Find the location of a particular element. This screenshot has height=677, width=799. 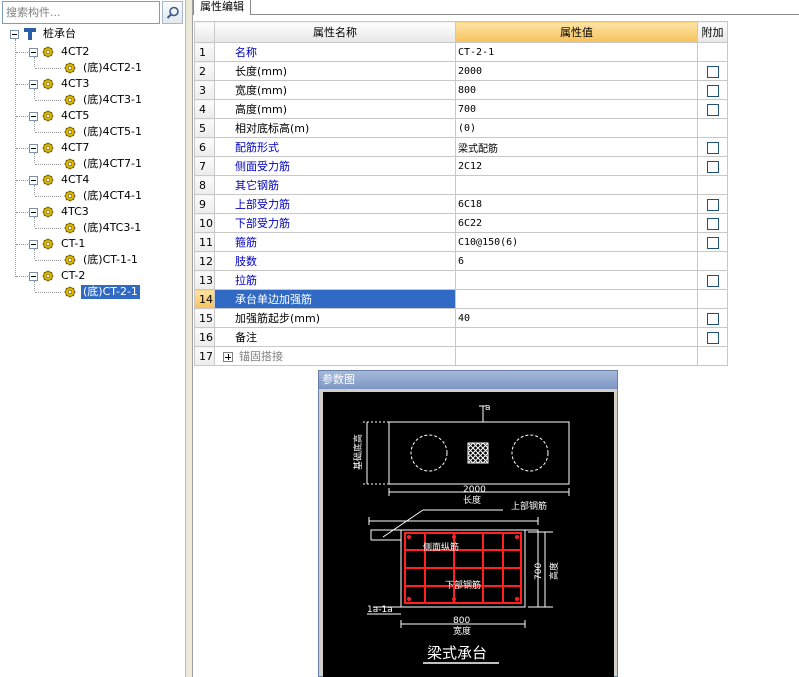

property-row: 6 配筋形式 梁式配筋 is located at coordinates (461, 147).